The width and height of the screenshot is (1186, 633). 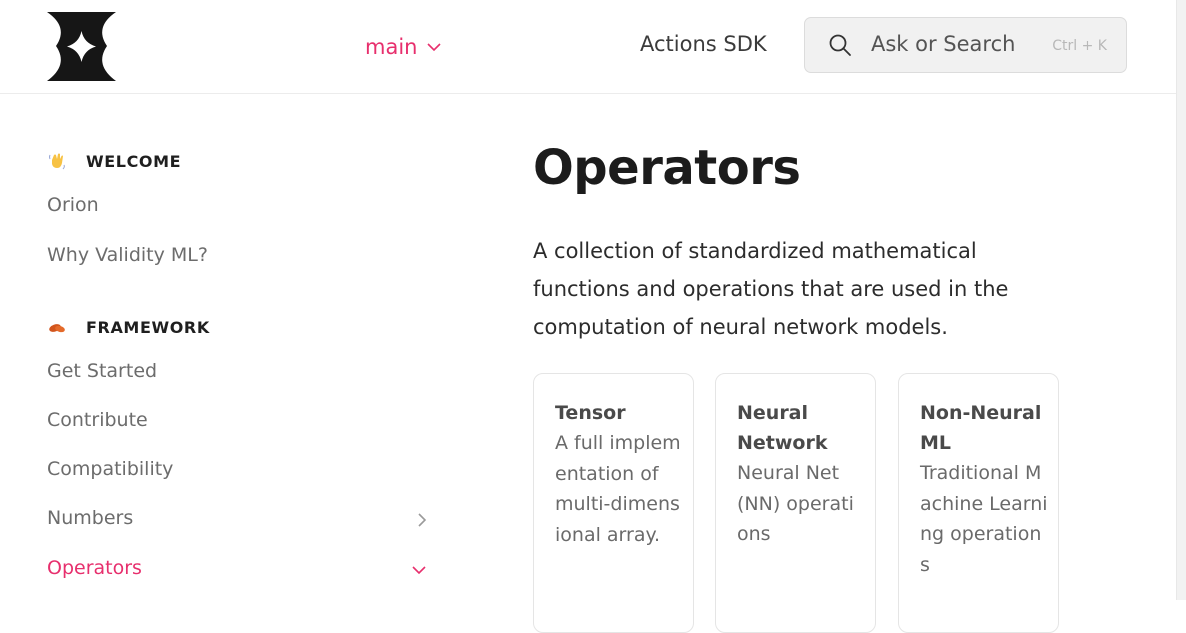 I want to click on peanuts-icon, so click(x=57, y=328).